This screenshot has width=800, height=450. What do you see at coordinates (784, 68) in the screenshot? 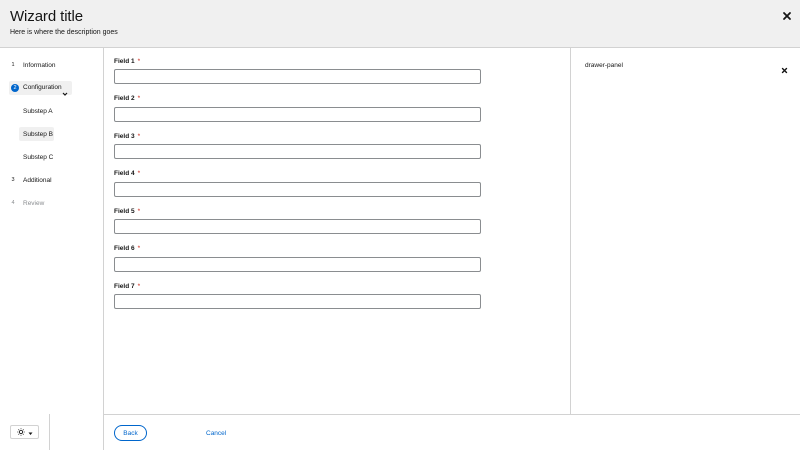
I see `drawer-close-icon` at bounding box center [784, 68].